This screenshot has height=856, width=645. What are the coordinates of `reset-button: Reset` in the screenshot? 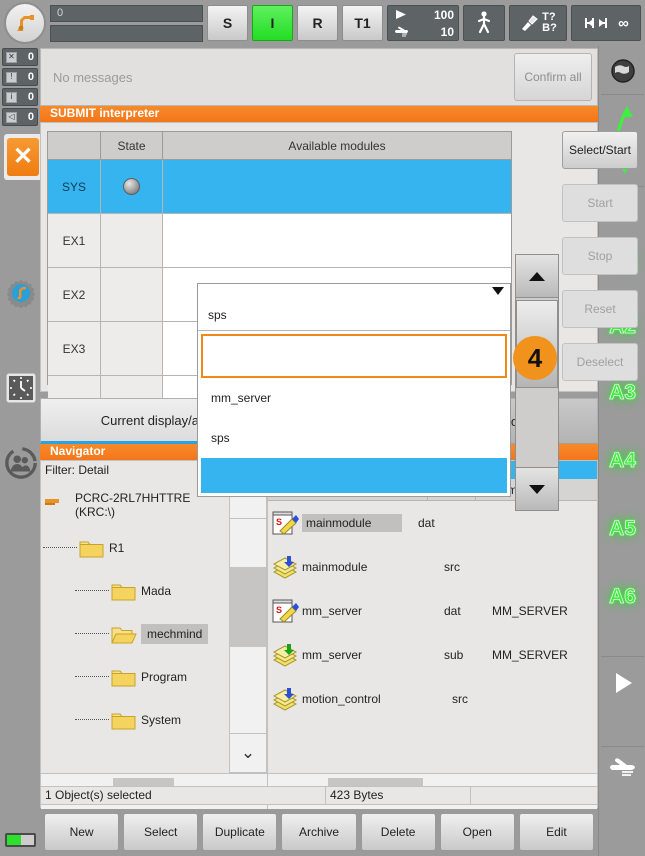 It's located at (600, 309).